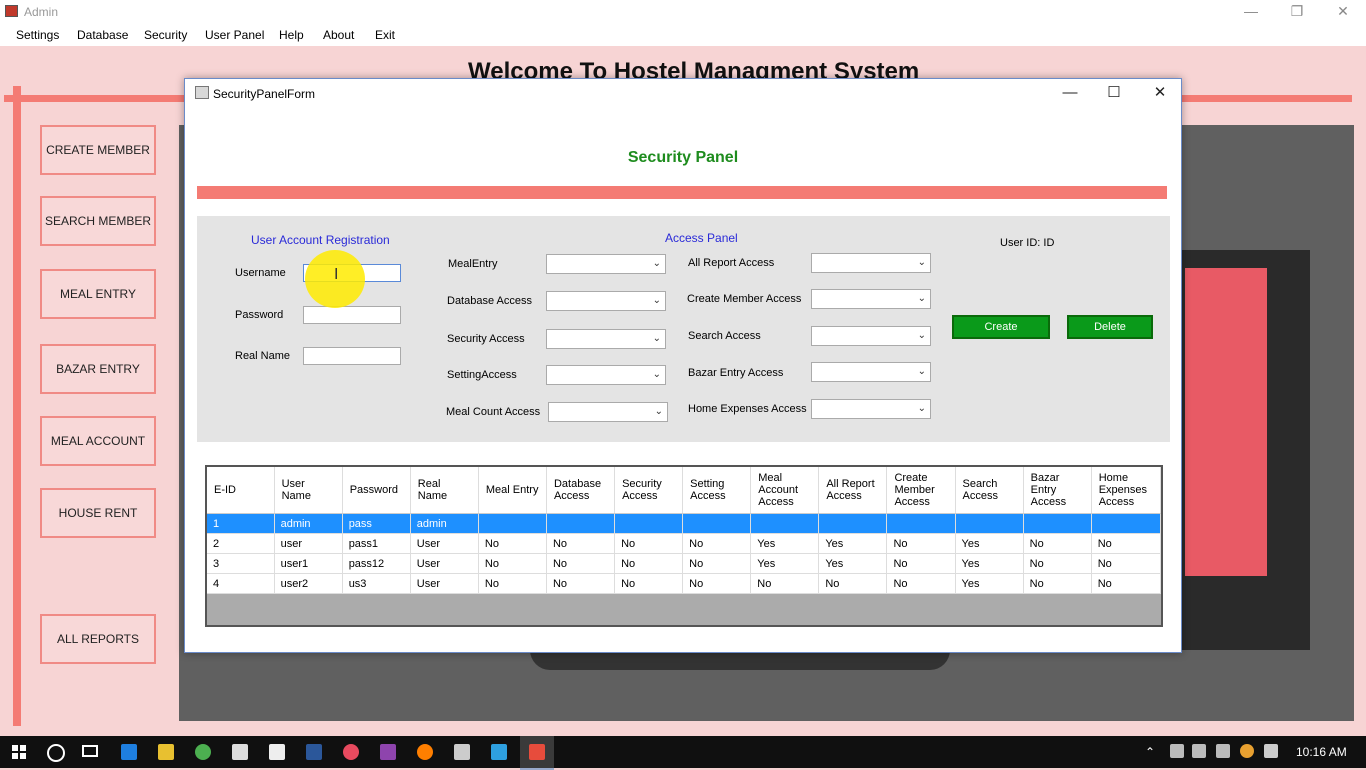 The image size is (1366, 770). I want to click on chrome-icon, so click(203, 752).